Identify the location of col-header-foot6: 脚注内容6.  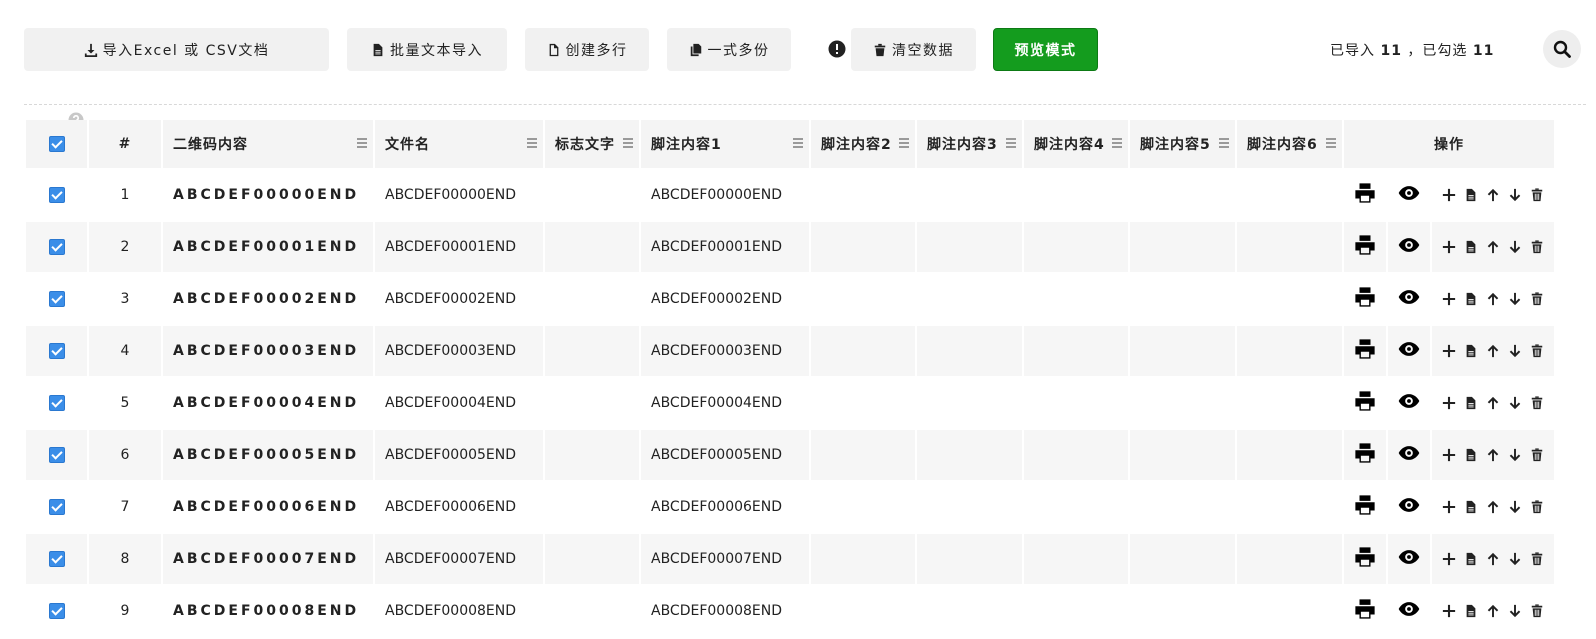
(1289, 144).